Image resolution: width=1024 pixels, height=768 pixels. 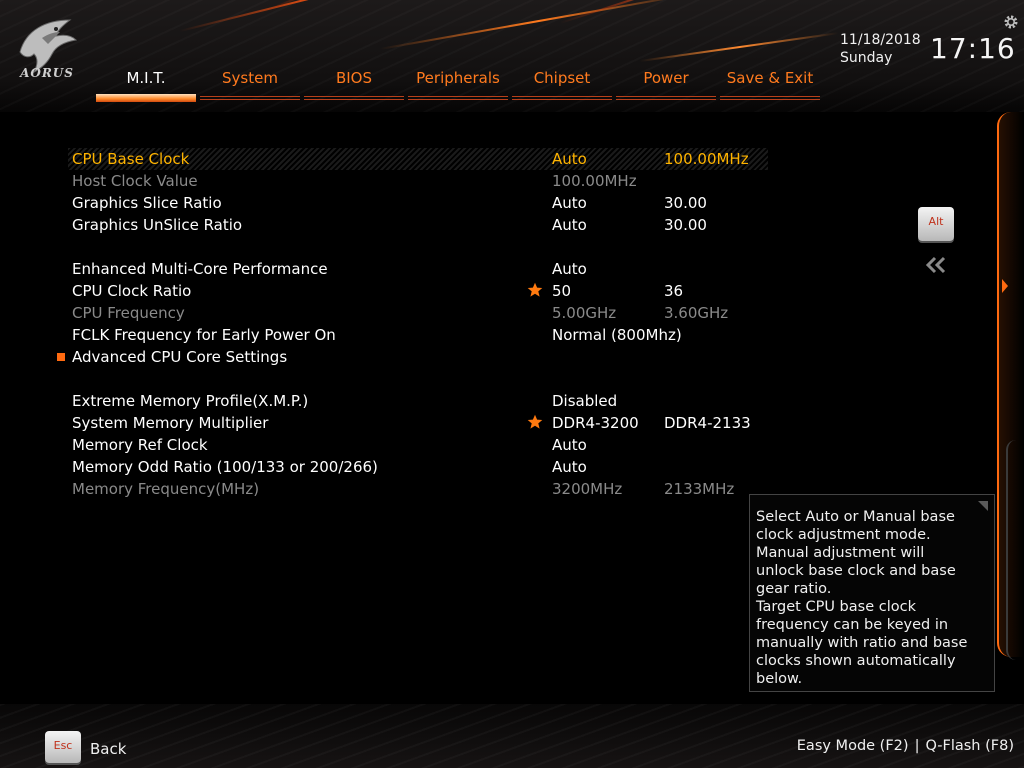 I want to click on submenu-bullet-icon, so click(x=61, y=357).